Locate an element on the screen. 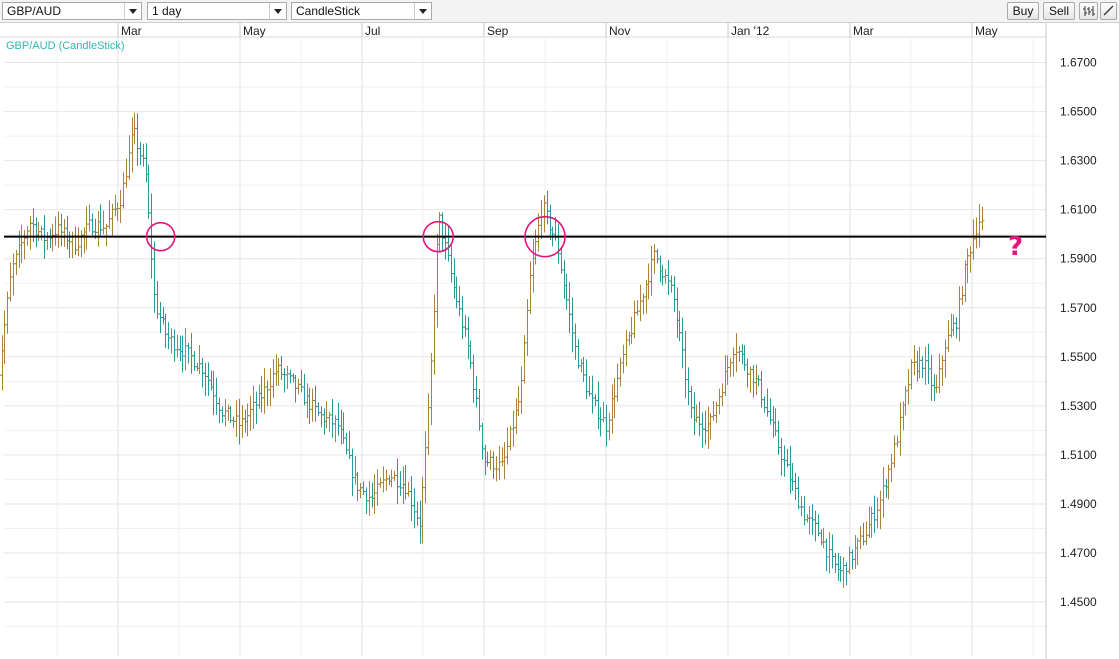  bar-style-button is located at coordinates (1088, 11).